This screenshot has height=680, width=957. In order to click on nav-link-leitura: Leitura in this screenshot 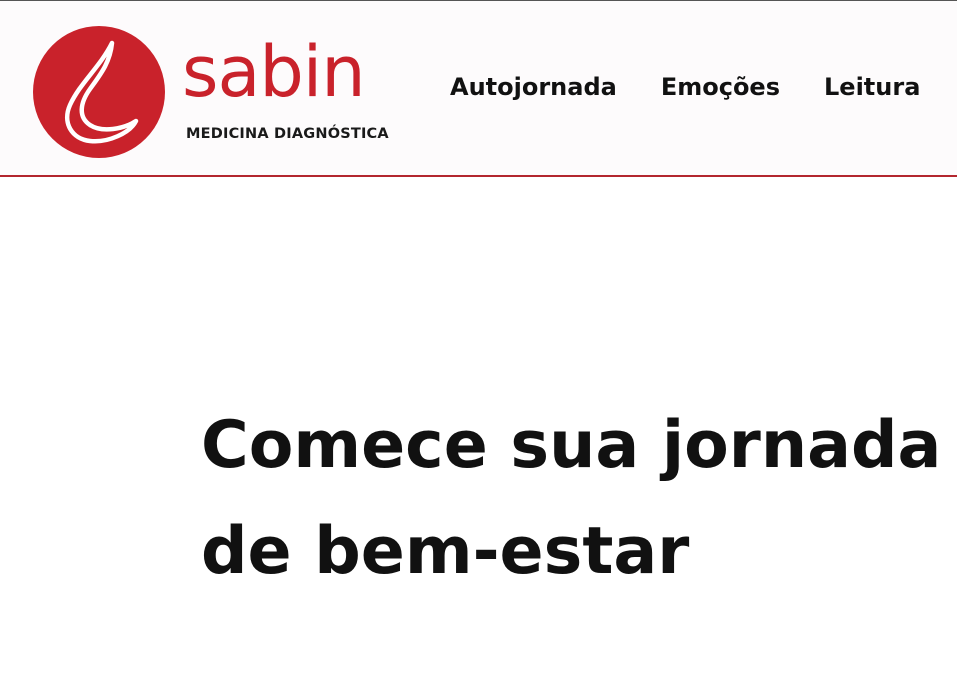, I will do `click(872, 87)`.